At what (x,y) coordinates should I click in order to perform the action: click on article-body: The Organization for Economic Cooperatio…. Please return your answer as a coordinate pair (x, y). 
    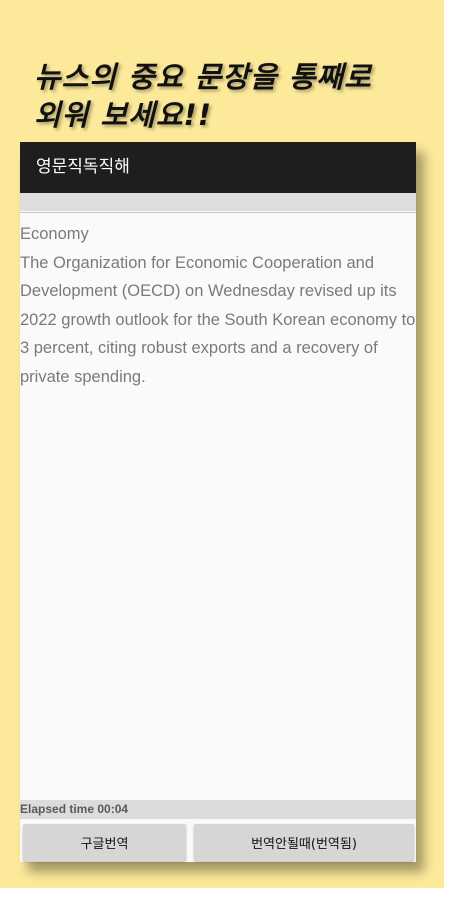
    Looking at the image, I should click on (218, 319).